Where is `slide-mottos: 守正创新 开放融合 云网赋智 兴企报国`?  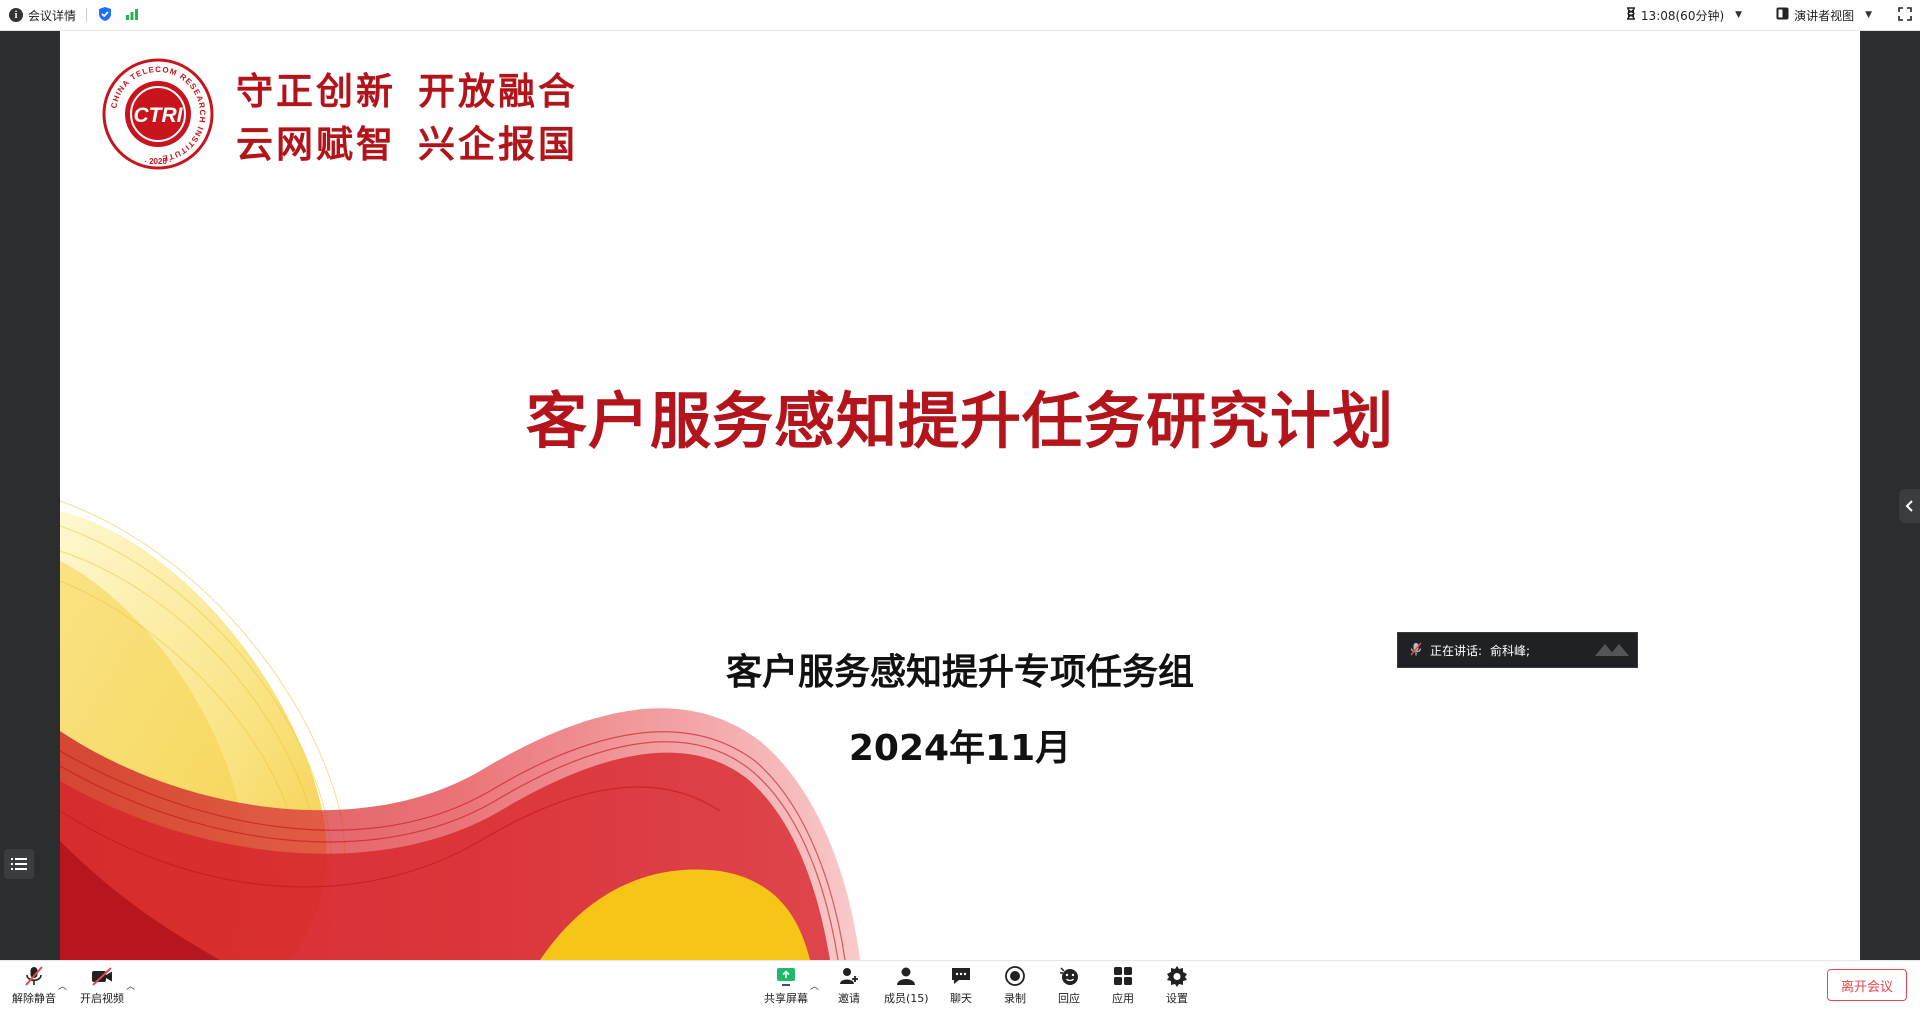 slide-mottos: 守正创新 开放融合 云网赋智 兴企报国 is located at coordinates (407, 118).